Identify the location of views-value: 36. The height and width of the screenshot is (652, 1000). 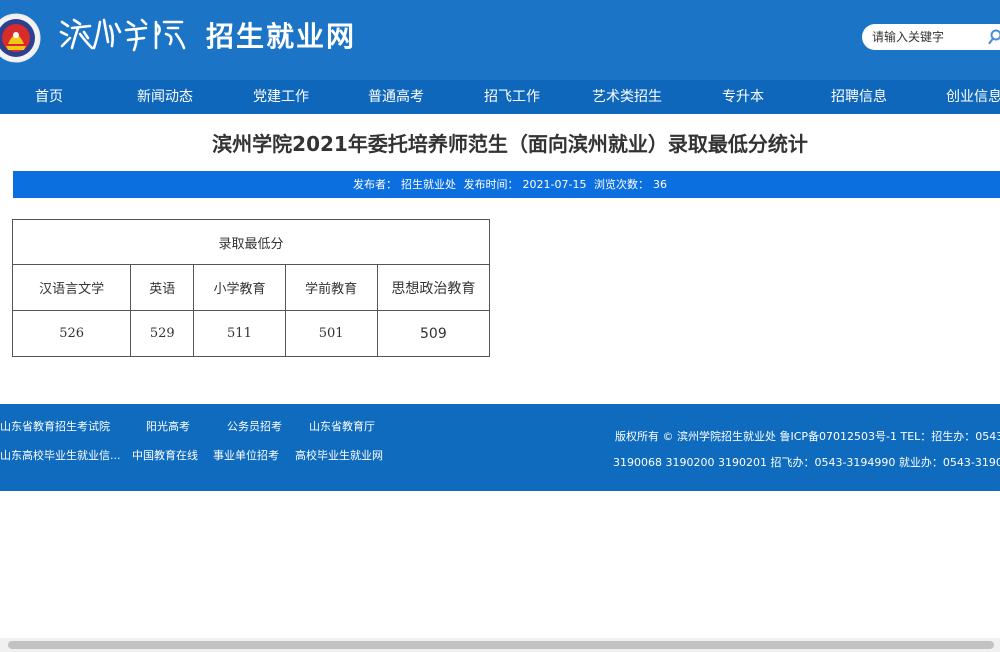
(659, 184).